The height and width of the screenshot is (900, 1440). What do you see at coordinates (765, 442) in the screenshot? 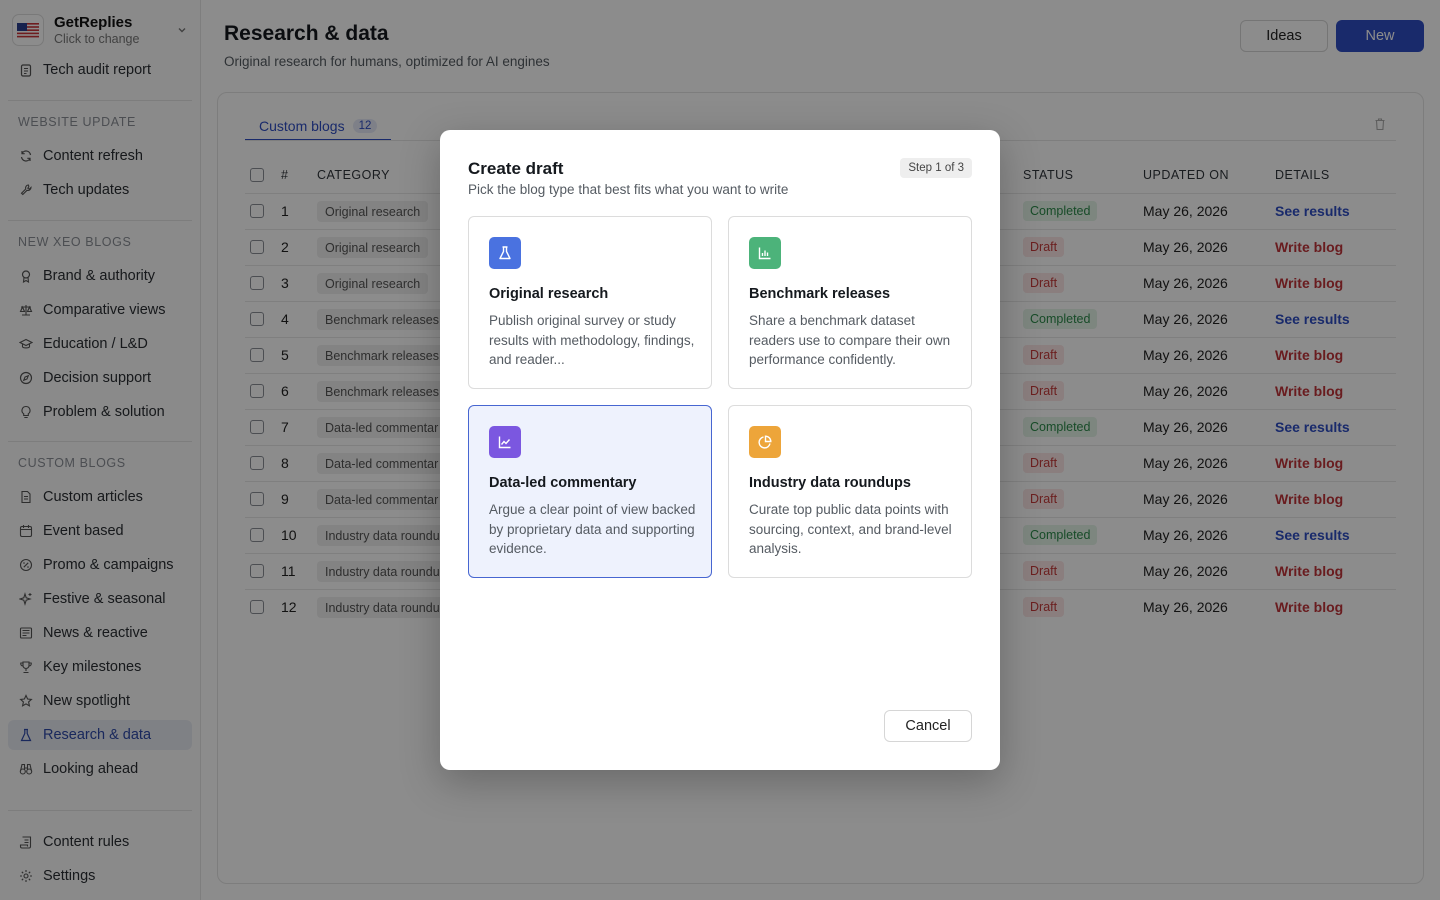
I see `pie-chart-icon` at bounding box center [765, 442].